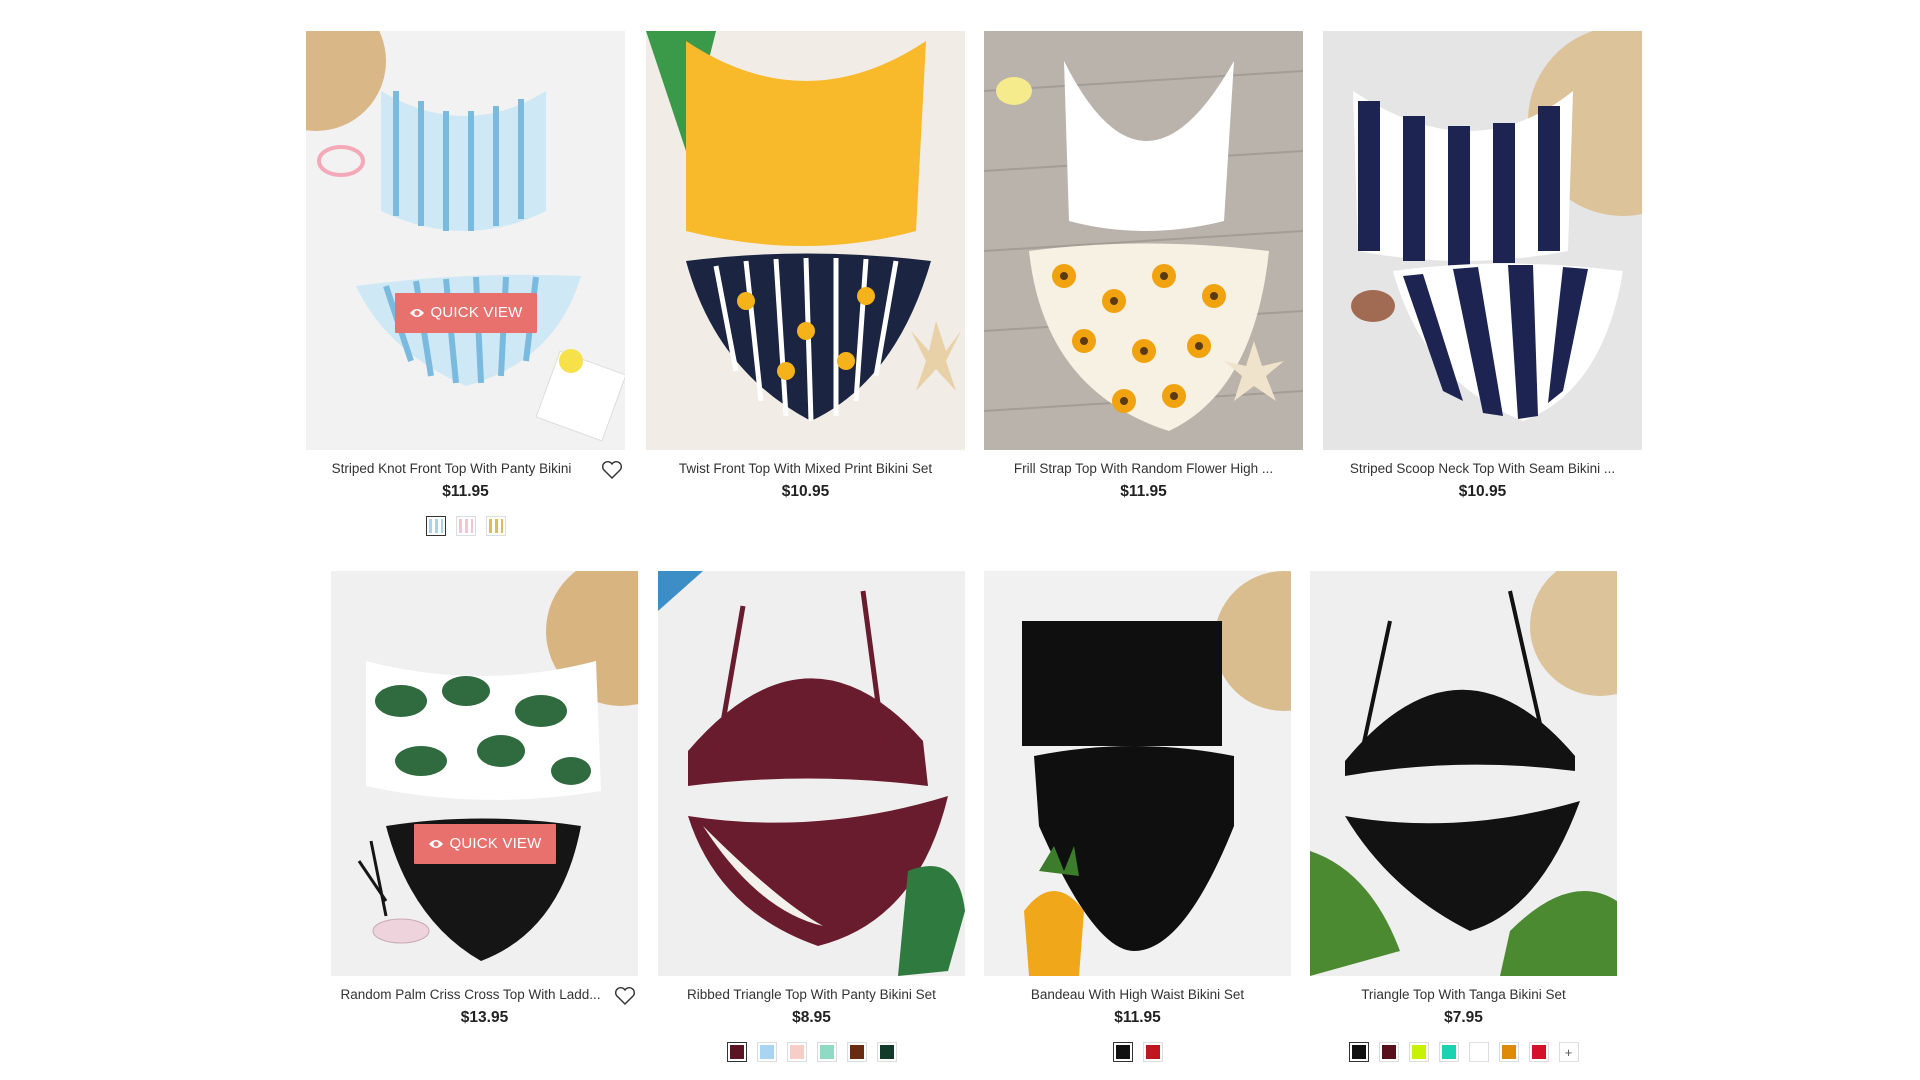 Image resolution: width=1920 pixels, height=1080 pixels. Describe the element at coordinates (484, 1017) in the screenshot. I see `product-price: $13.95` at that location.